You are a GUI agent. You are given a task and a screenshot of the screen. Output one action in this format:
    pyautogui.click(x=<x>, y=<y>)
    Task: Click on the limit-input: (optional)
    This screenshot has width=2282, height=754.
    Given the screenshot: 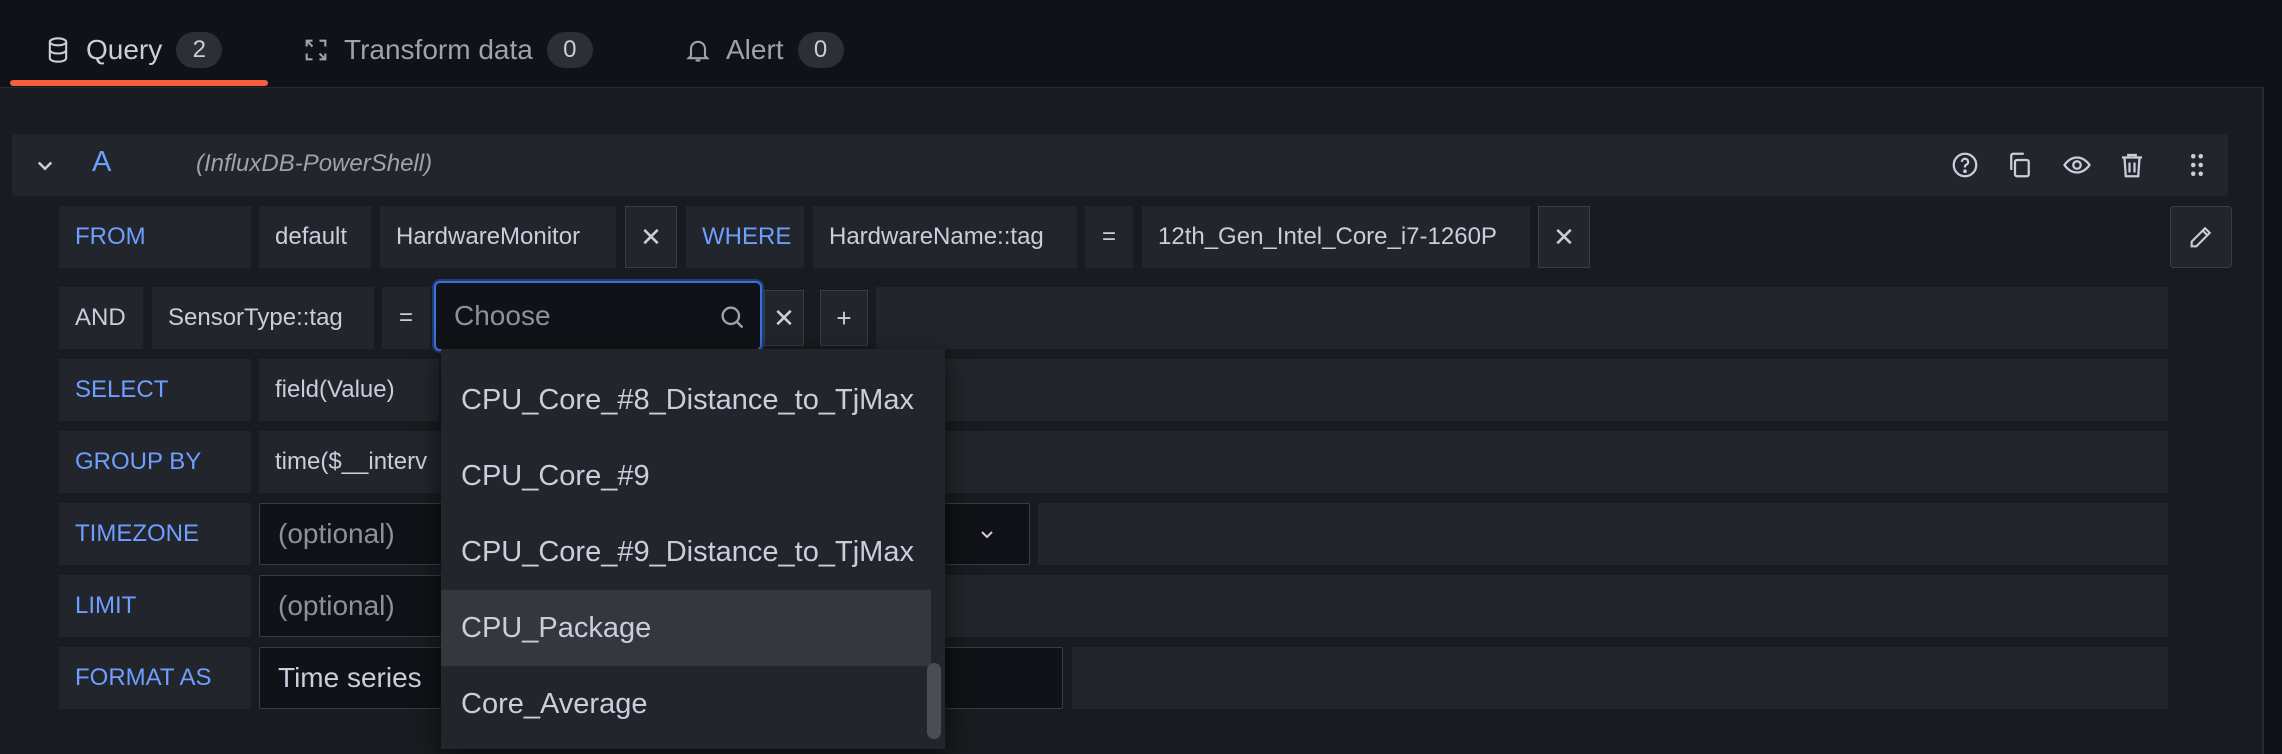 What is the action you would take?
    pyautogui.click(x=354, y=606)
    